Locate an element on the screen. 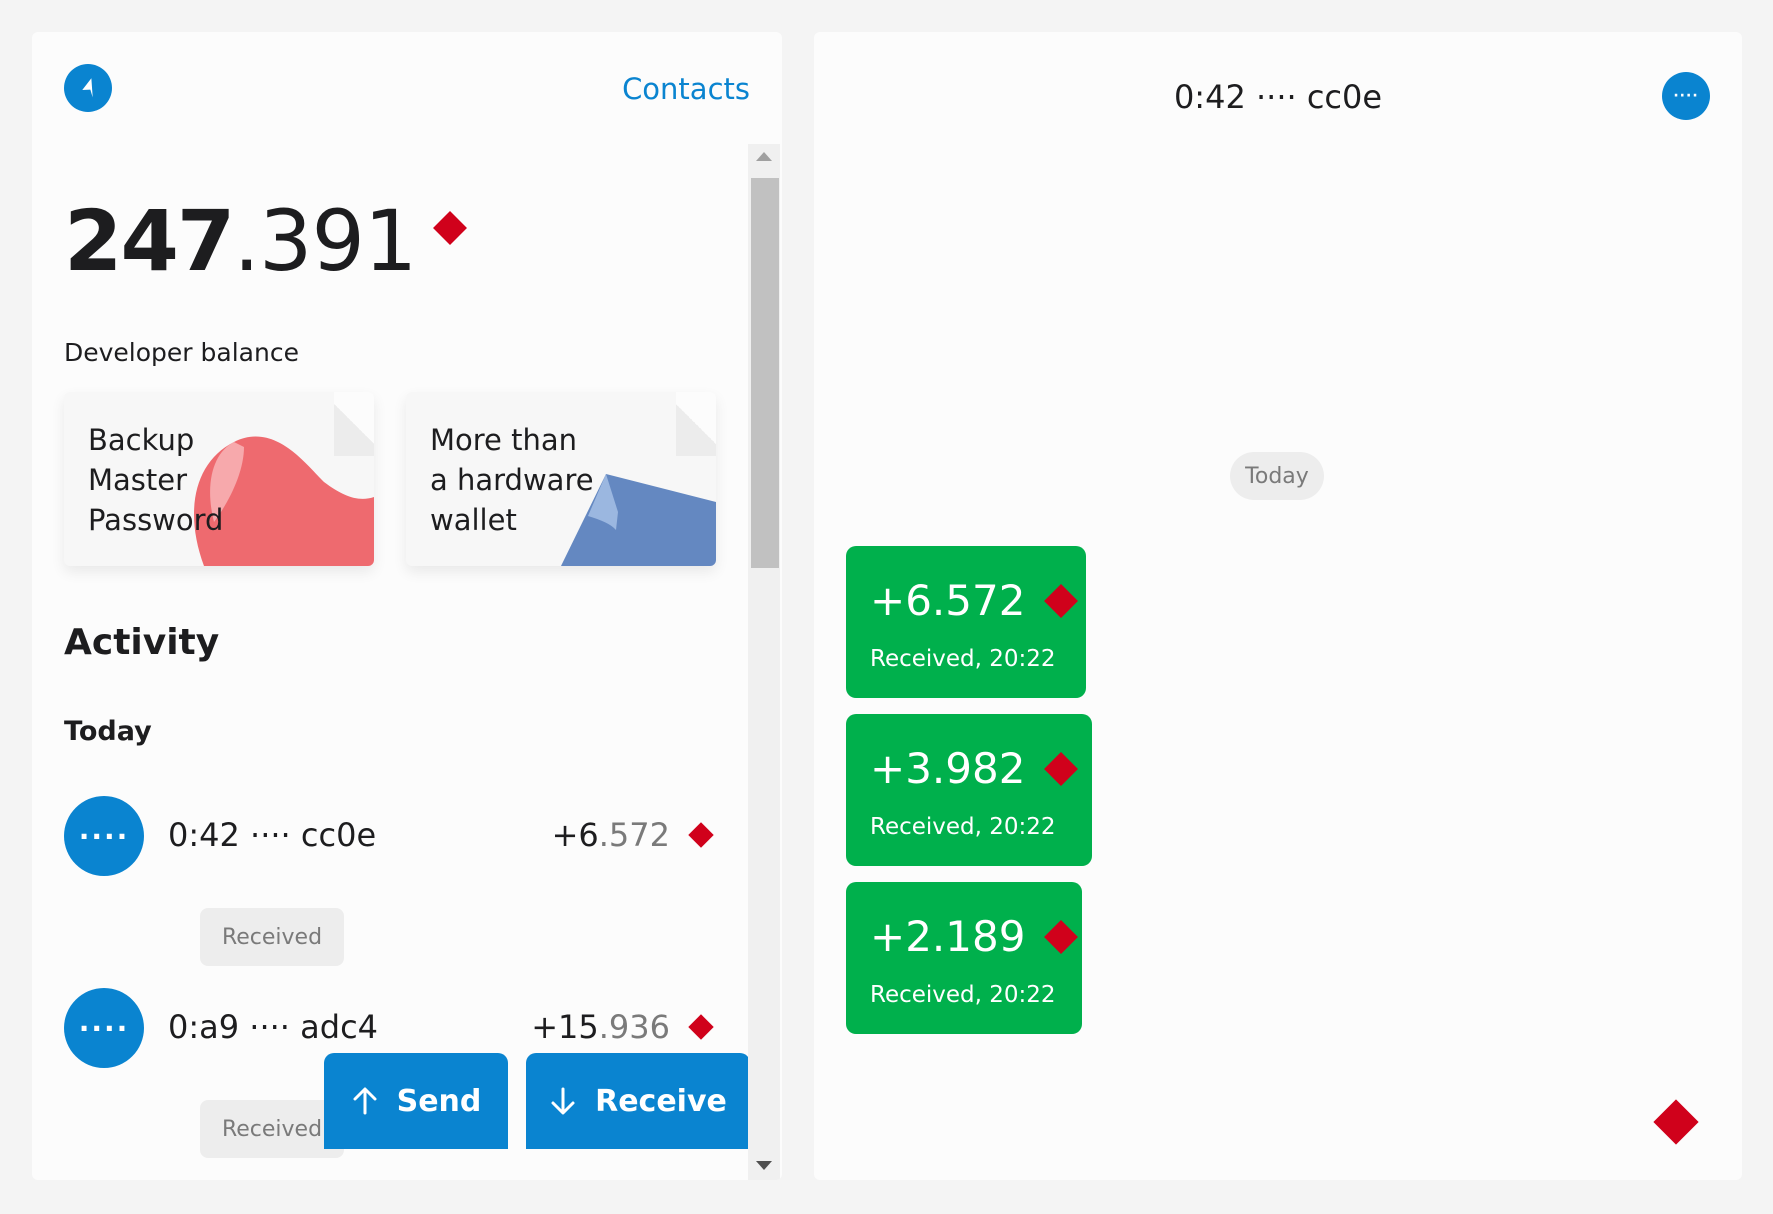 The image size is (1773, 1214). receive-button: Receive is located at coordinates (638, 1101).